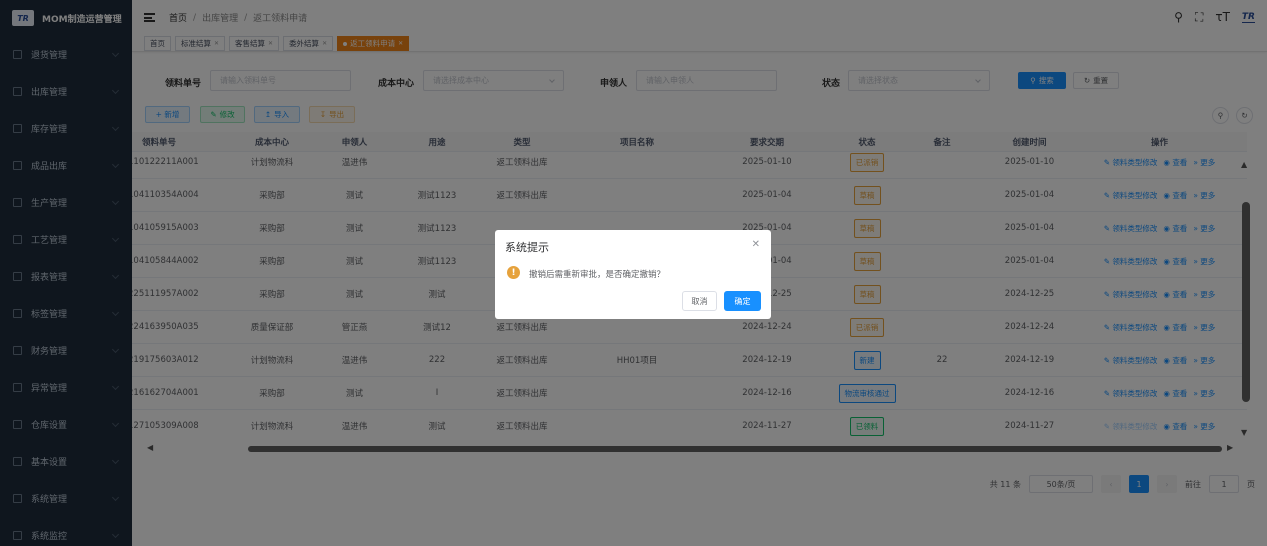 The image size is (1267, 546). What do you see at coordinates (527, 247) in the screenshot?
I see `dialog-title: 系统提示` at bounding box center [527, 247].